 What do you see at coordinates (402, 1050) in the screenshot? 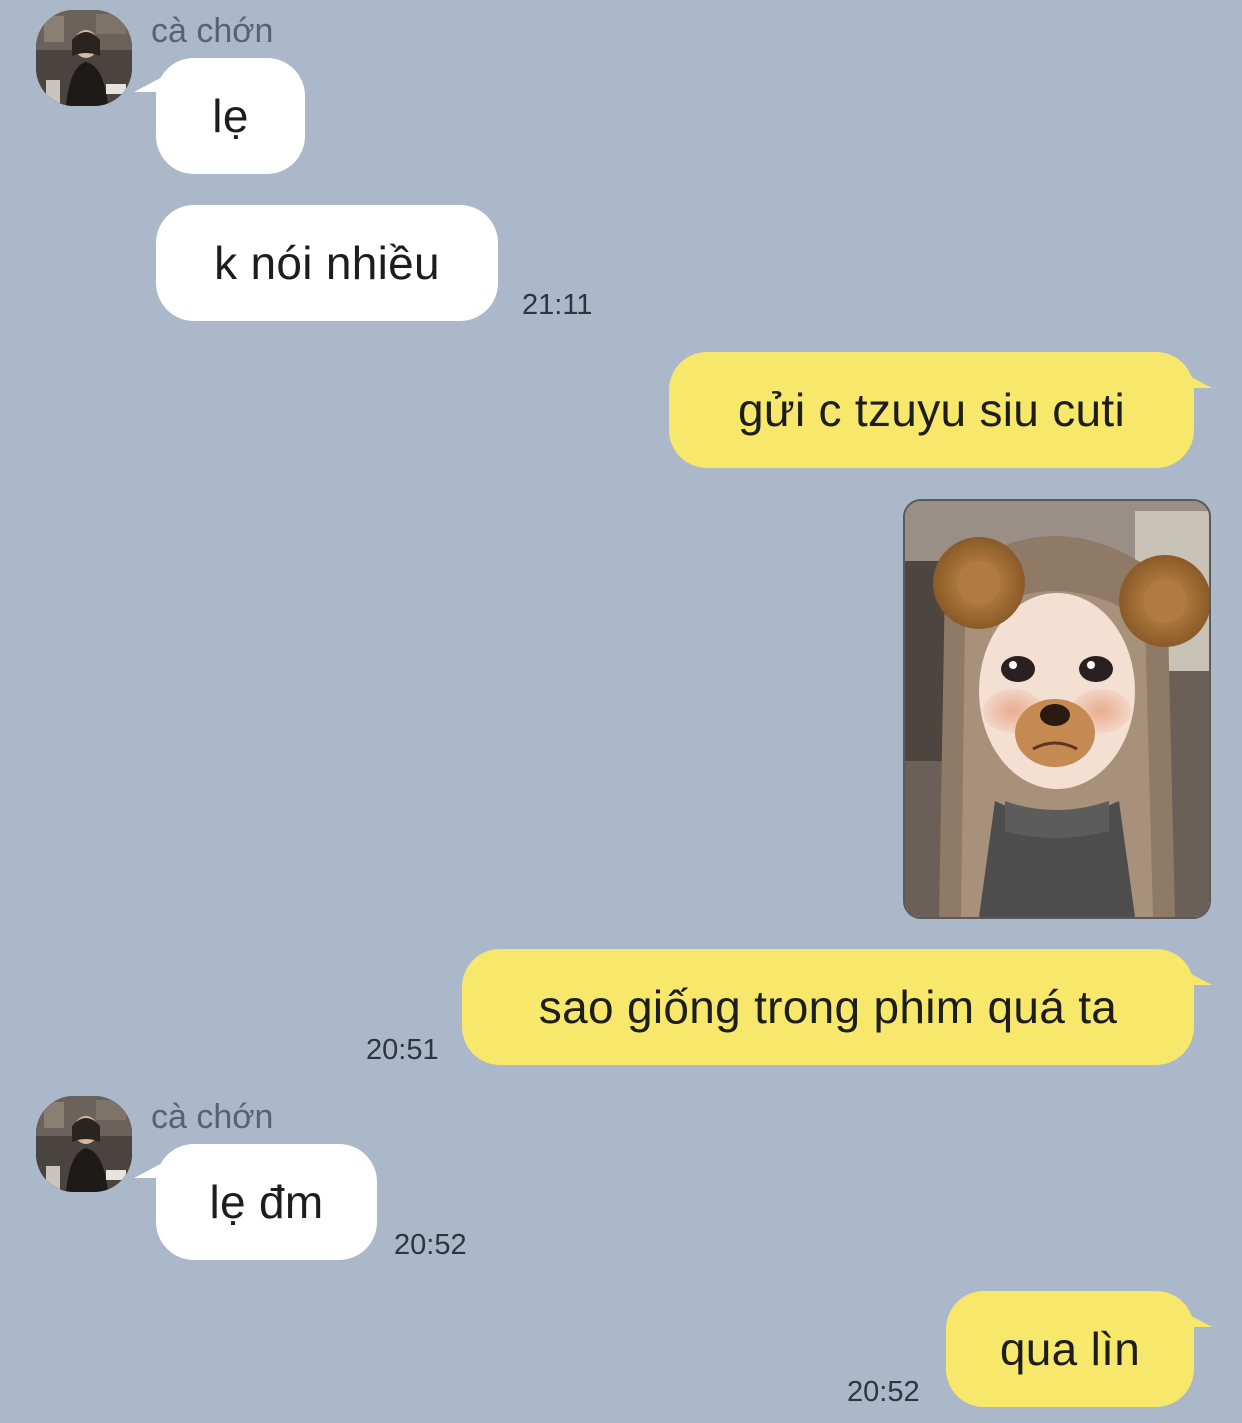
I see `message-timestamp: 20:51` at bounding box center [402, 1050].